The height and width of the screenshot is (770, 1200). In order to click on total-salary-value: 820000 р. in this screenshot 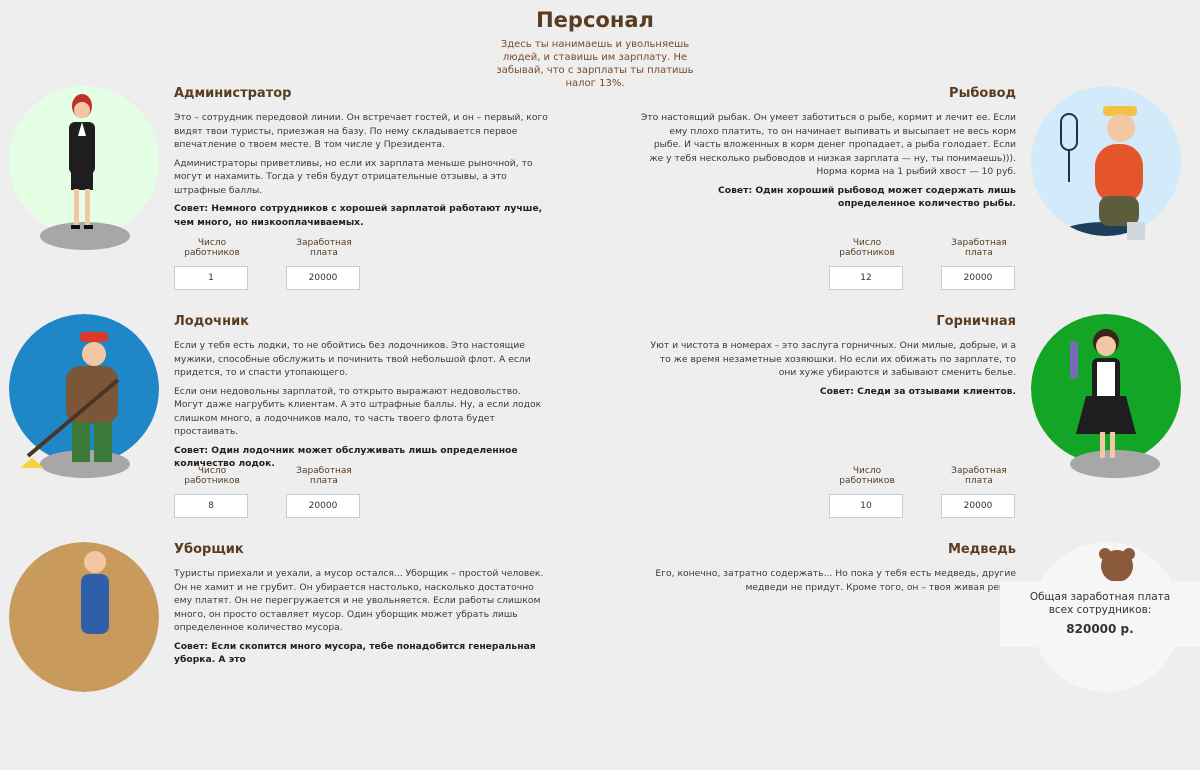, I will do `click(1100, 629)`.